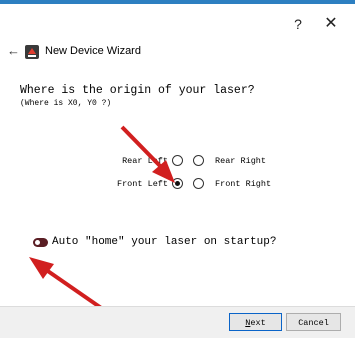  I want to click on front-right-radio, so click(198, 183).